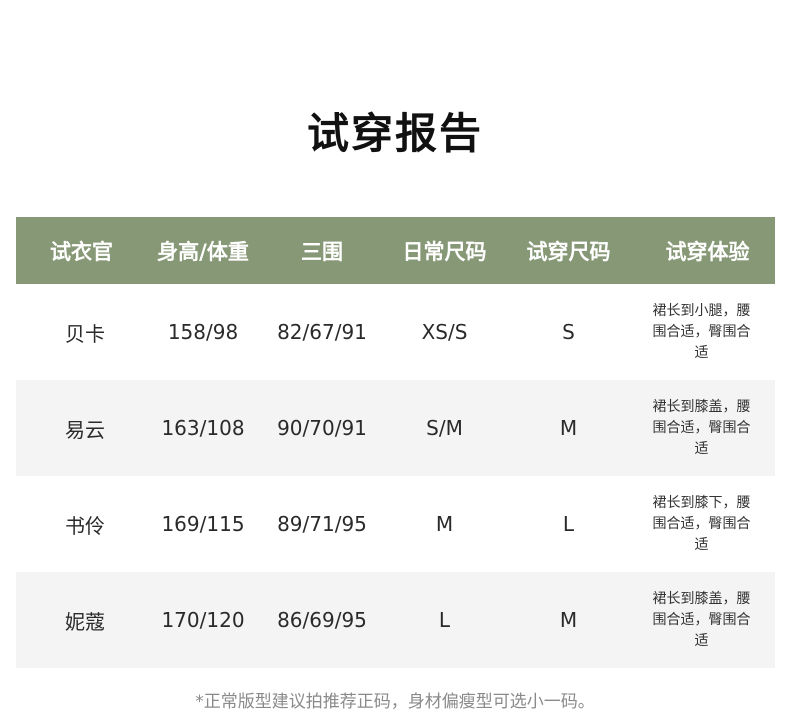 This screenshot has width=790, height=714. Describe the element at coordinates (444, 332) in the screenshot. I see `daily-size: XS/S` at that location.